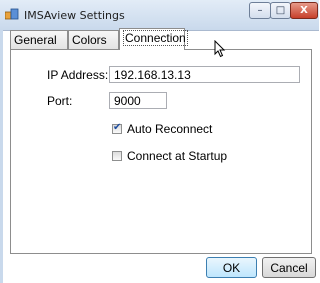  What do you see at coordinates (304, 10) in the screenshot?
I see `close-button: X` at bounding box center [304, 10].